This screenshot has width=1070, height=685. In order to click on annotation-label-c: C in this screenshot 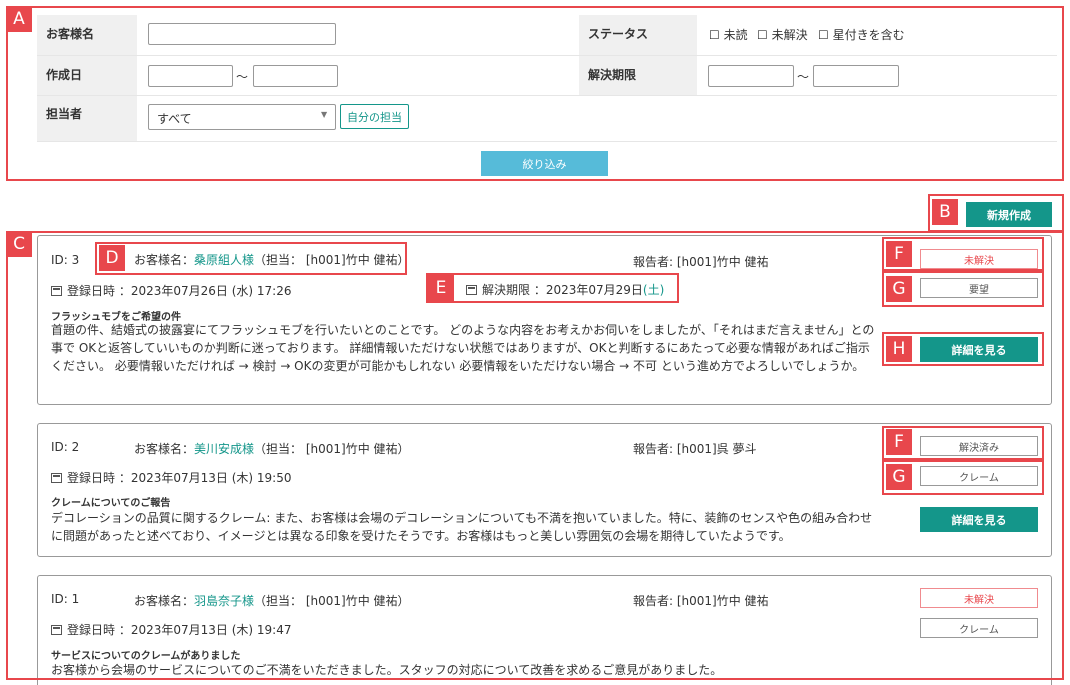, I will do `click(19, 244)`.